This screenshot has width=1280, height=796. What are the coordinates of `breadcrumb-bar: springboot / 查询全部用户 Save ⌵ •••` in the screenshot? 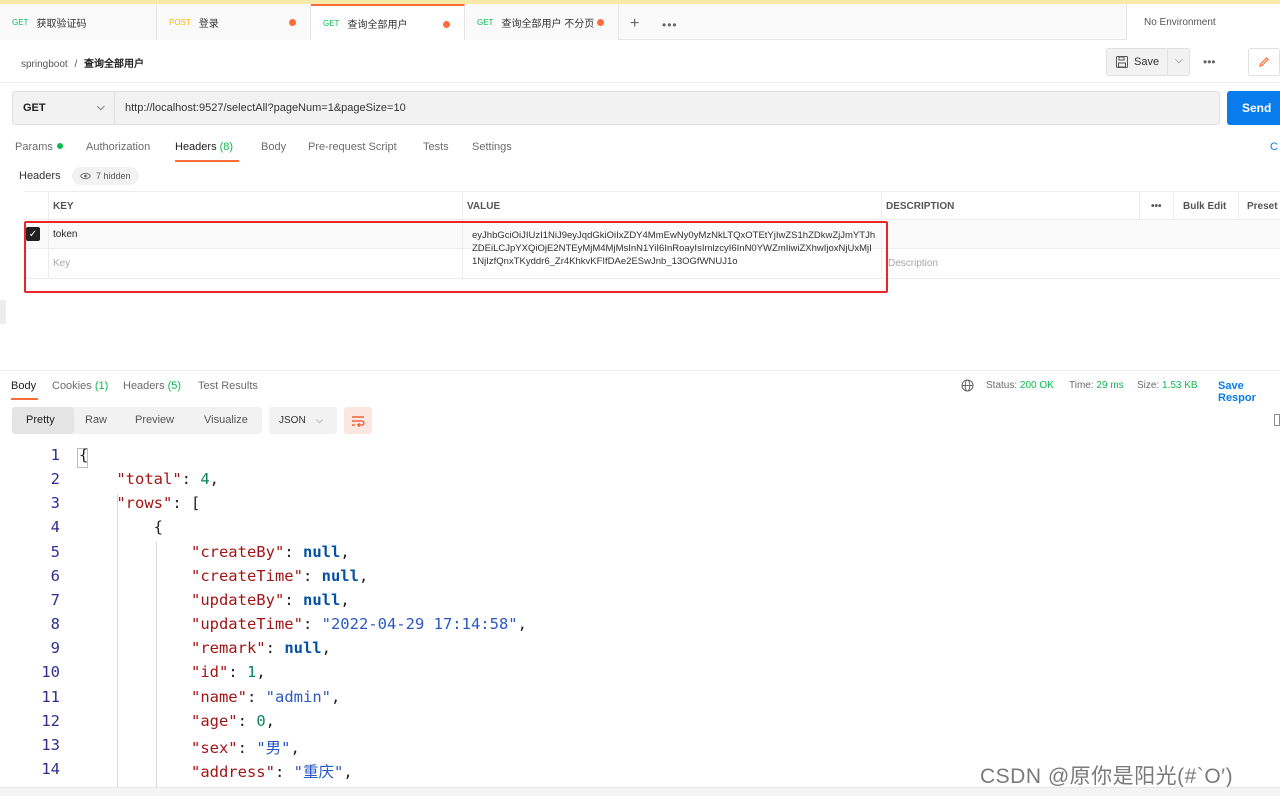 It's located at (640, 62).